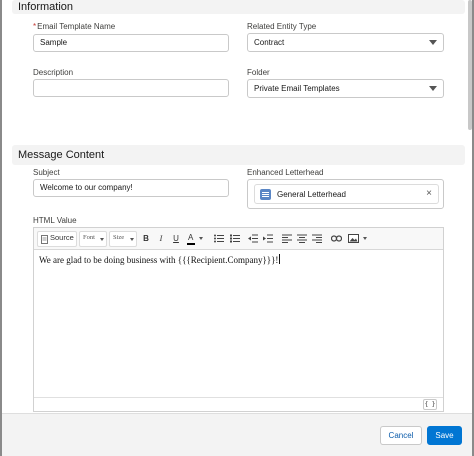 This screenshot has height=456, width=474. I want to click on message-content-section-header: Message Content, so click(238, 155).